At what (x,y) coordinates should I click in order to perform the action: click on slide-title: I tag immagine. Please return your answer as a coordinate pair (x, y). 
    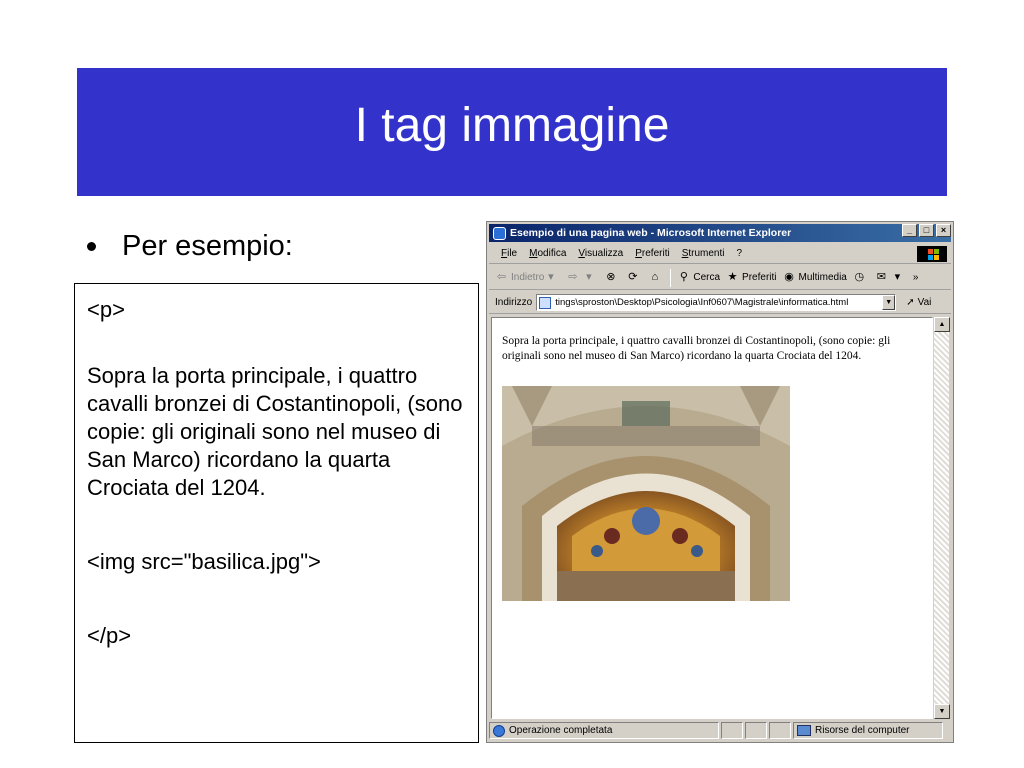
    Looking at the image, I should click on (512, 125).